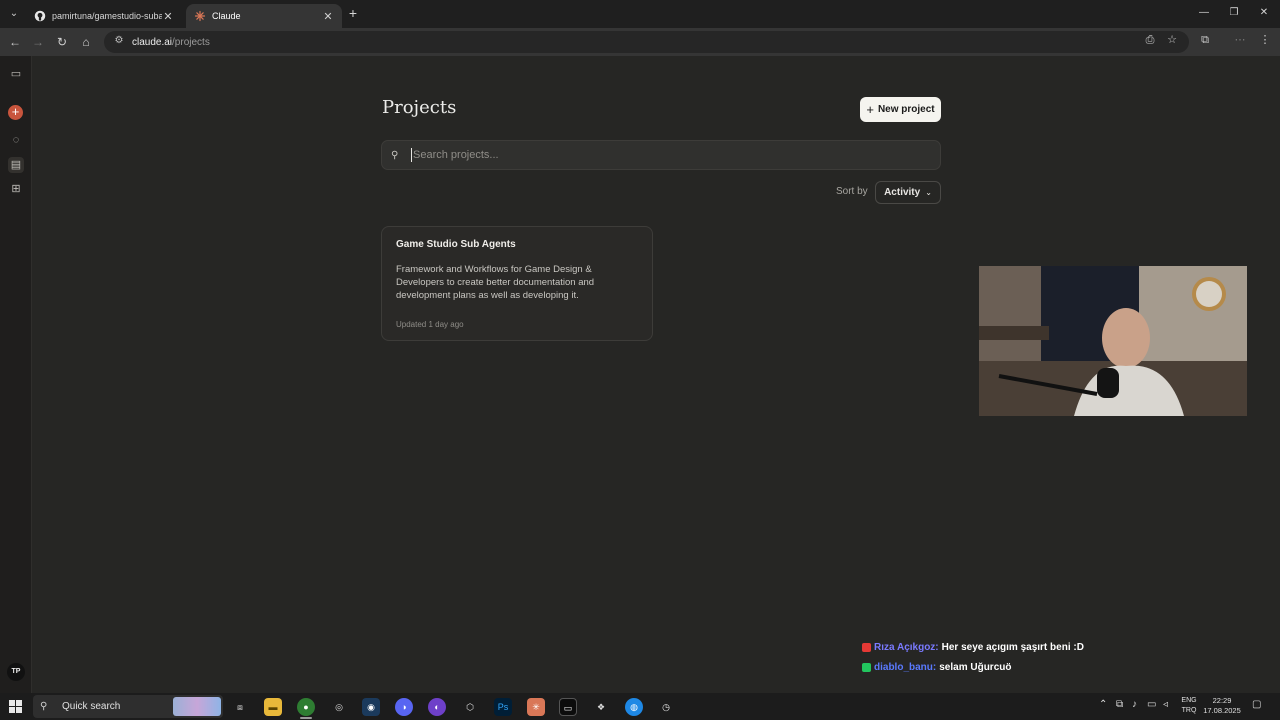 Image resolution: width=1280 pixels, height=720 pixels. What do you see at coordinates (264, 16) in the screenshot?
I see `tab-claude: Claude ✕` at bounding box center [264, 16].